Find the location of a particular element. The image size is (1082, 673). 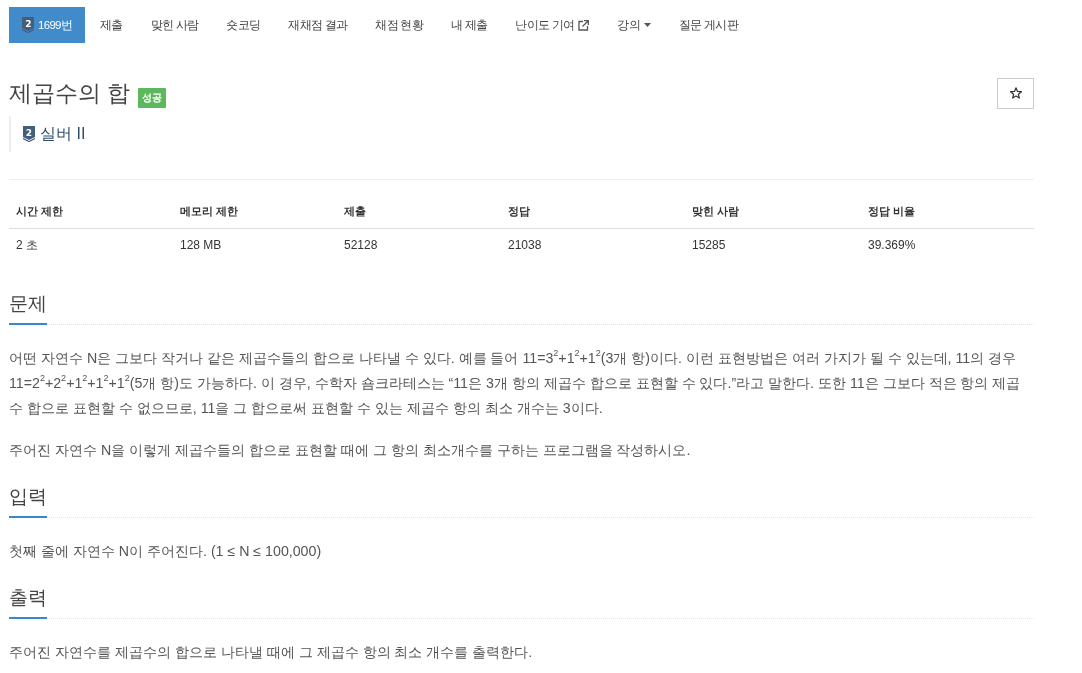

nav-tab: 채점 현황 is located at coordinates (399, 25).